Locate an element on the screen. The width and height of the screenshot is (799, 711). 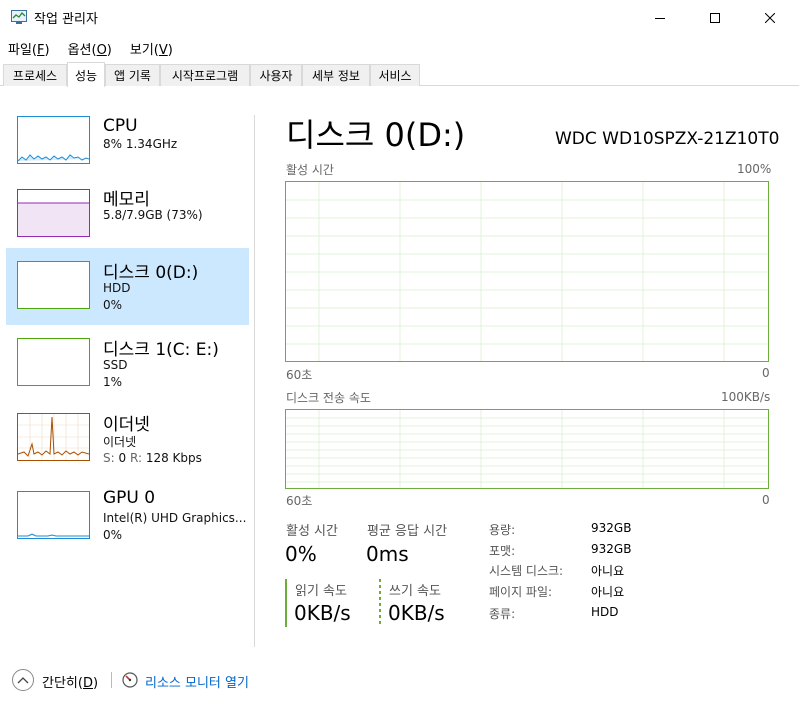
resource-item-disk0: 디스크 0(D:) HDD 0% is located at coordinates (127, 286).